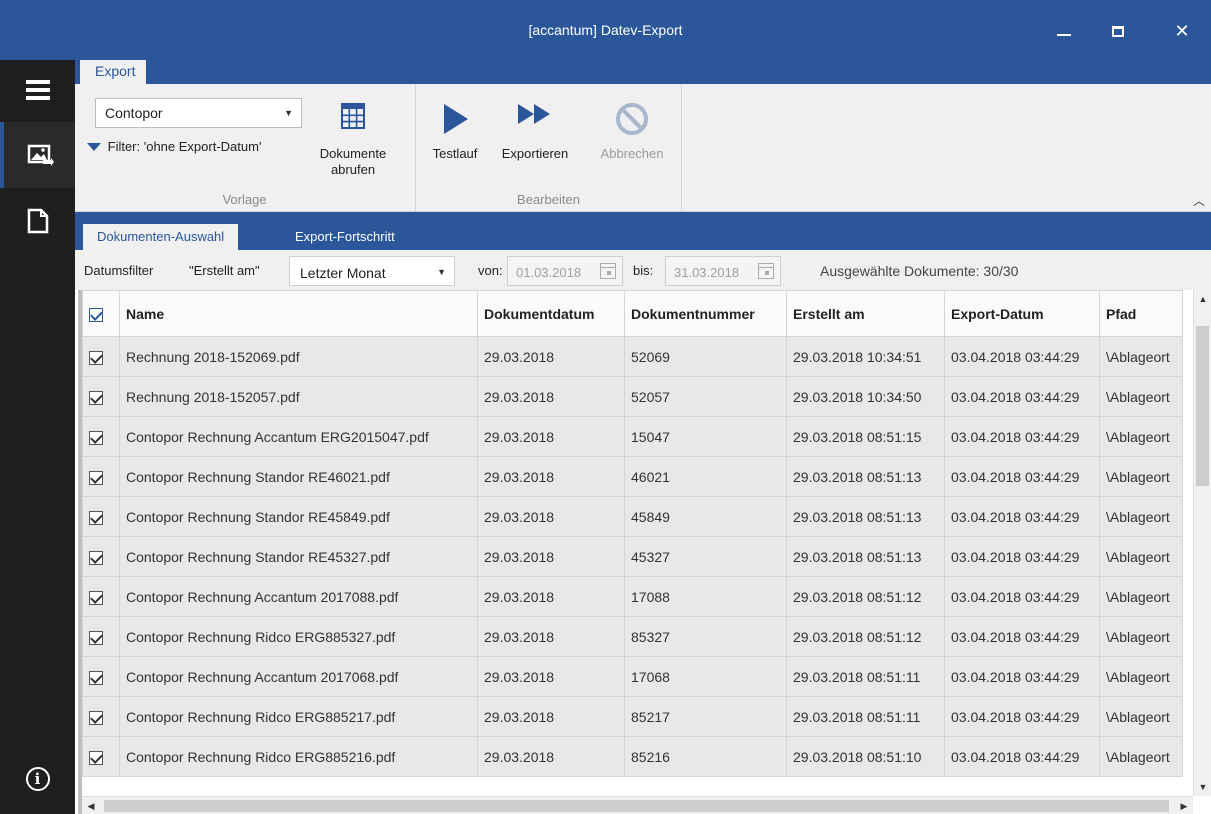 Image resolution: width=1211 pixels, height=814 pixels. I want to click on column-header-dokumentnummer: Dokumentnummer, so click(705, 313).